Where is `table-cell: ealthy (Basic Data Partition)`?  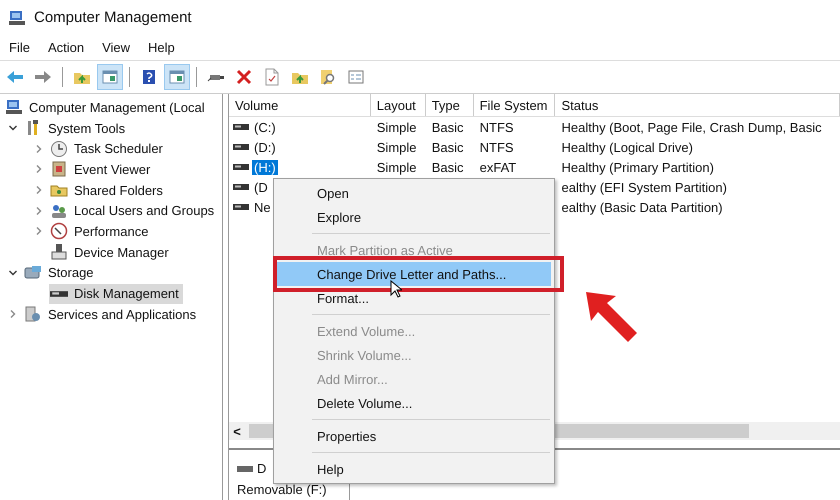 table-cell: ealthy (Basic Data Partition) is located at coordinates (642, 207).